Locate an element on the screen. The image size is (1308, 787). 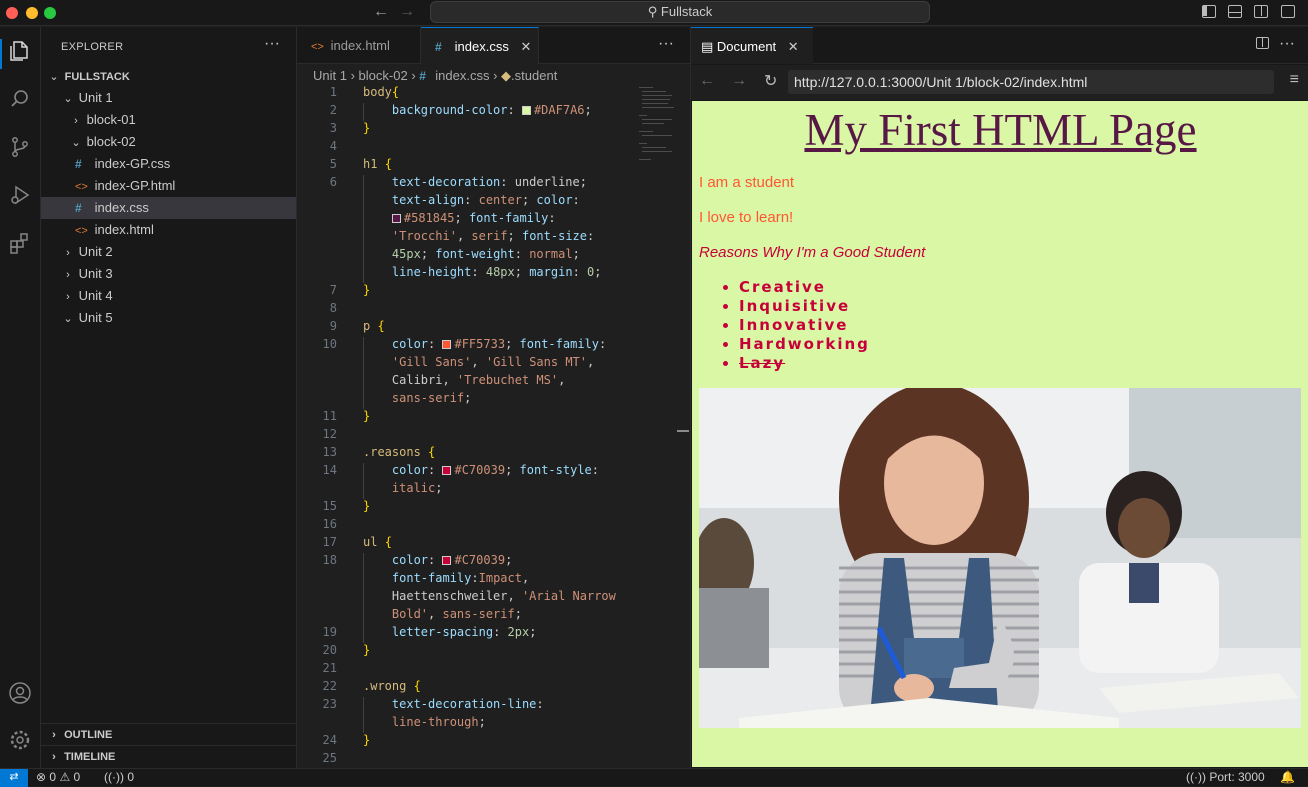
toggle-secondary-sidebar-icon is located at coordinates (1261, 11).